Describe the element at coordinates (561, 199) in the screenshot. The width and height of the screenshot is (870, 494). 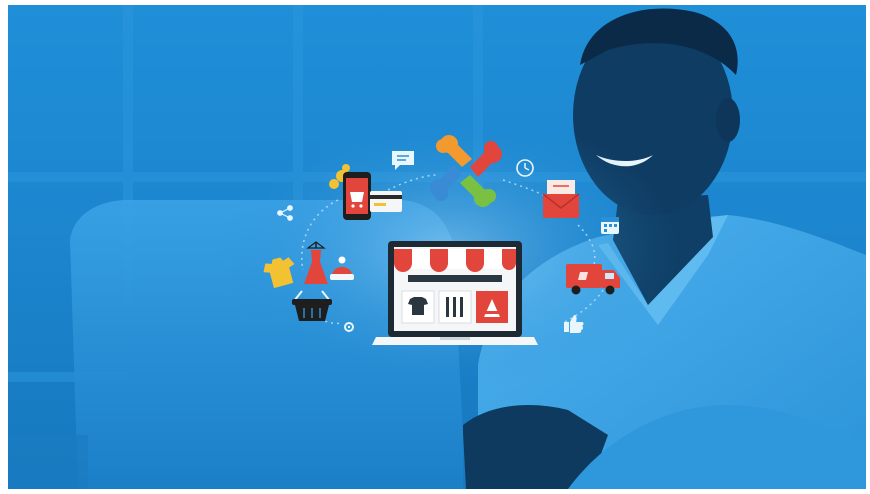
I see `mail-icon` at that location.